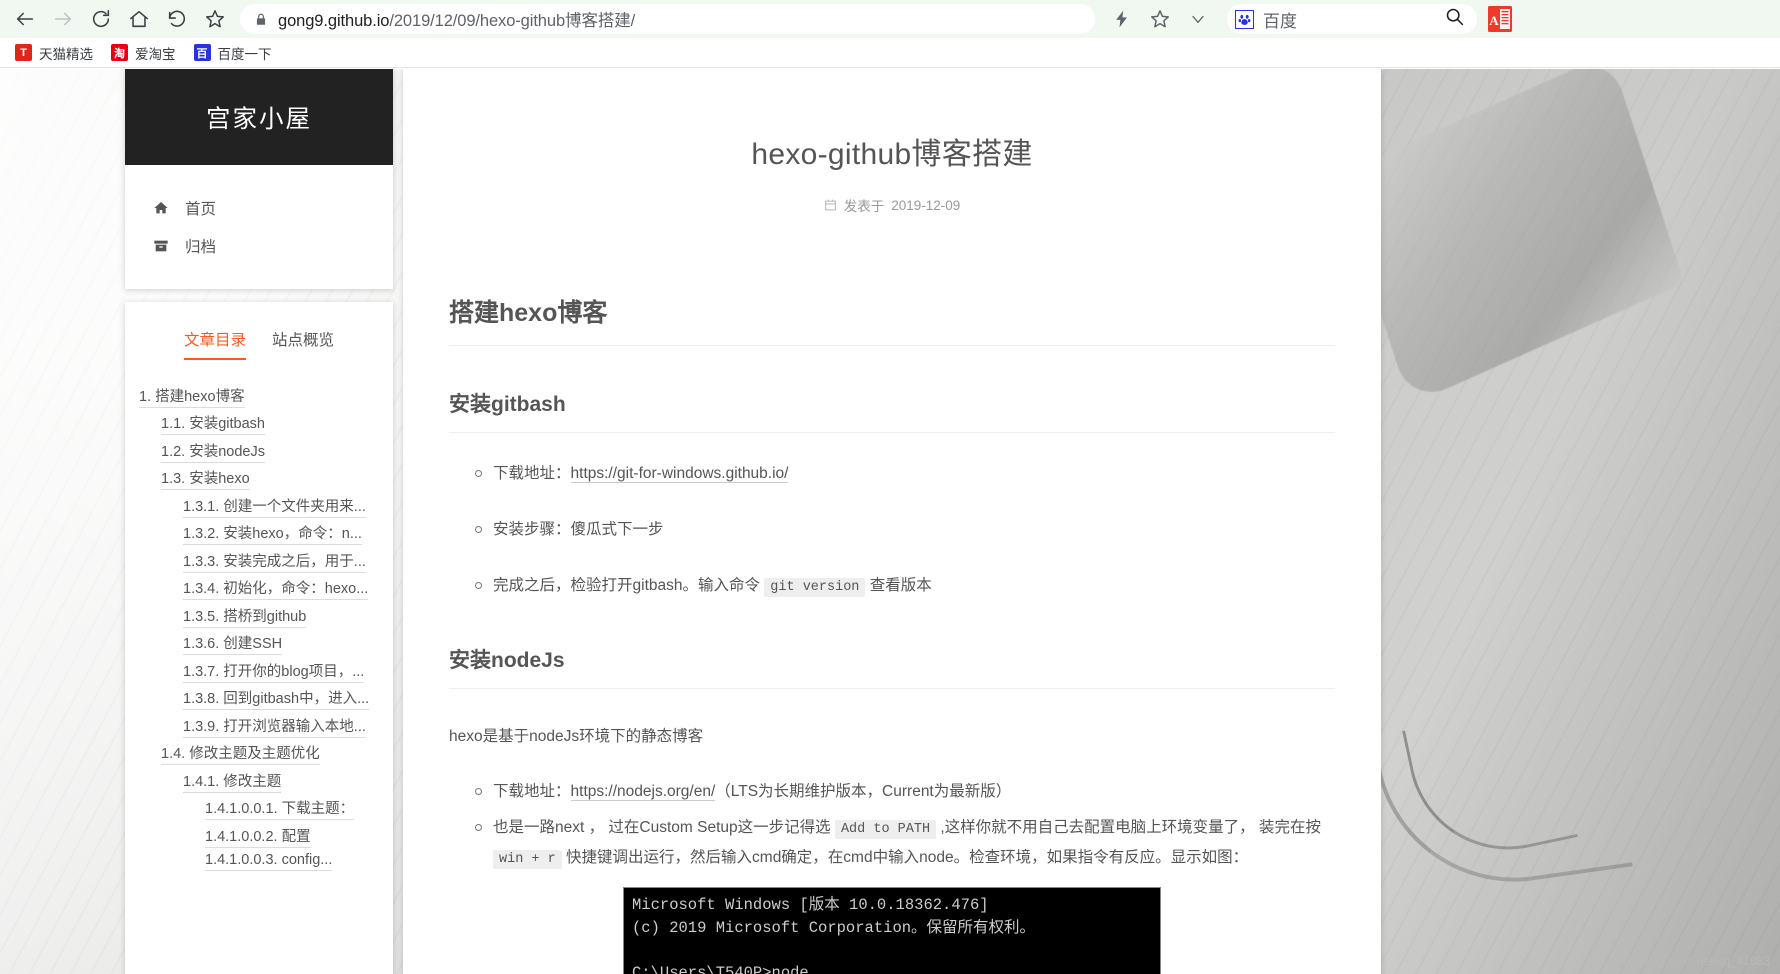  Describe the element at coordinates (1198, 19) in the screenshot. I see `chevron-down-icon` at that location.